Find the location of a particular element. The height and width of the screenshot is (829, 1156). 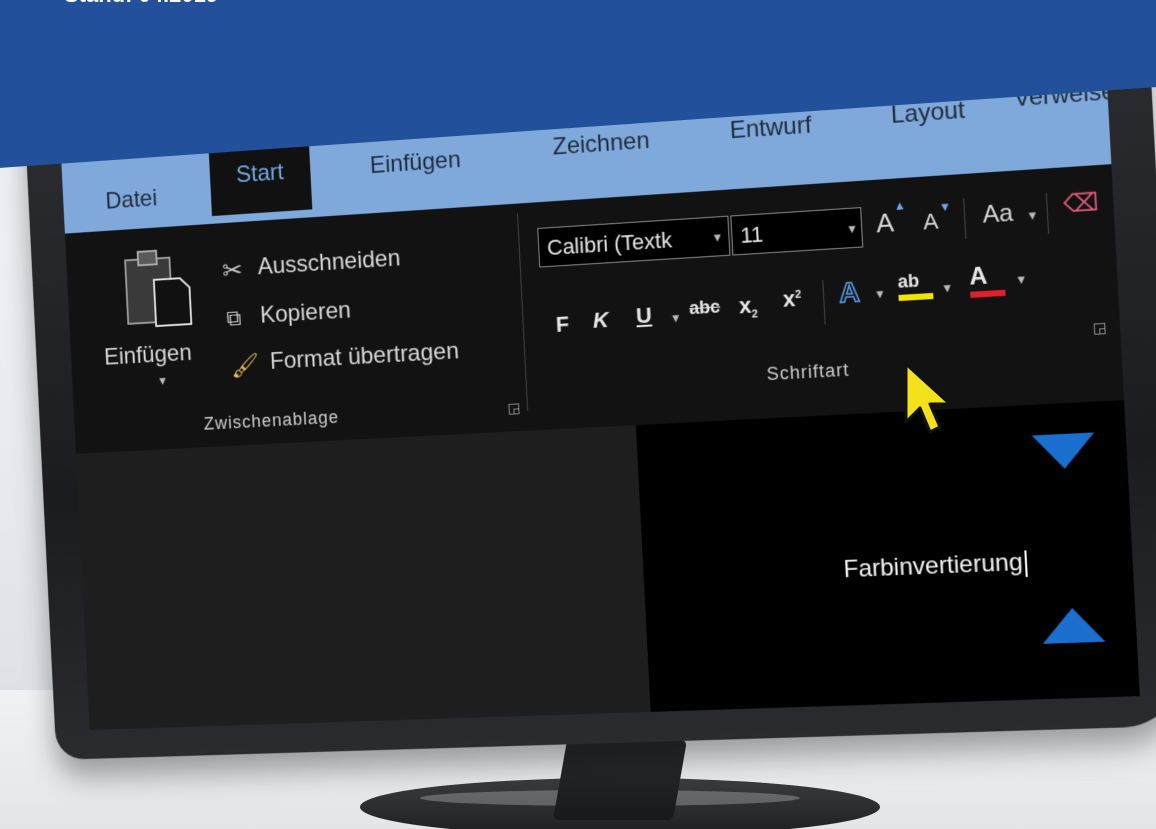

font-name-value: Calibri (Textk is located at coordinates (609, 244).